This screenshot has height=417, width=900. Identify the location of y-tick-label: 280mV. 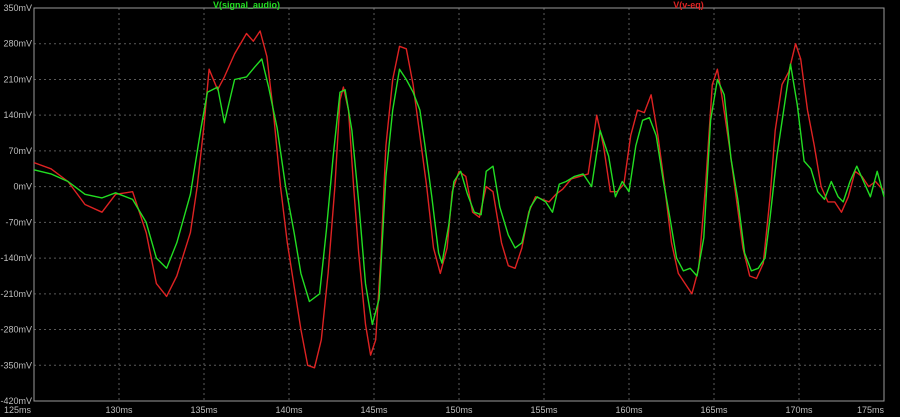
(17, 44).